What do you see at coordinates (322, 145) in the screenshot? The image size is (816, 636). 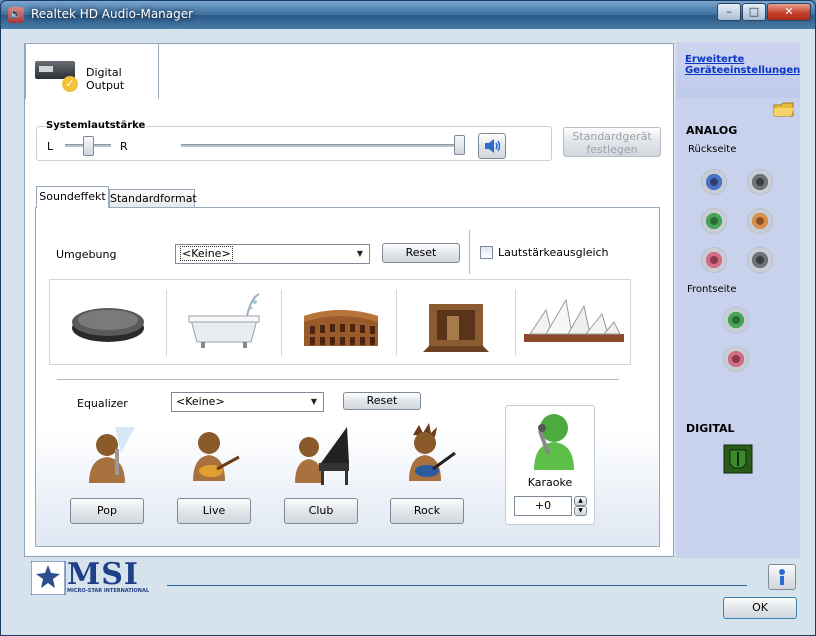 I see `volume-track` at bounding box center [322, 145].